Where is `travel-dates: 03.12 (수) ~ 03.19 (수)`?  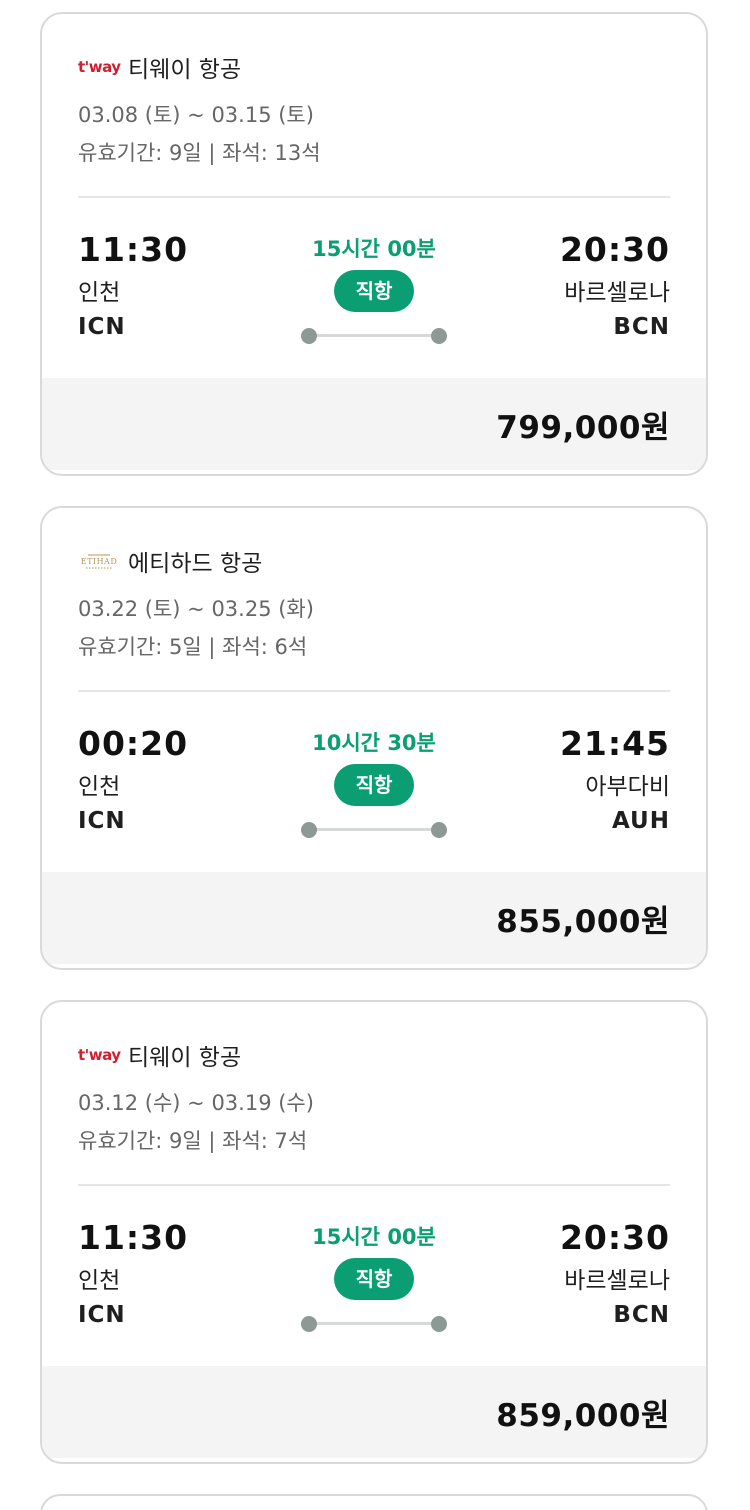
travel-dates: 03.12 (수) ~ 03.19 (수) is located at coordinates (196, 1103).